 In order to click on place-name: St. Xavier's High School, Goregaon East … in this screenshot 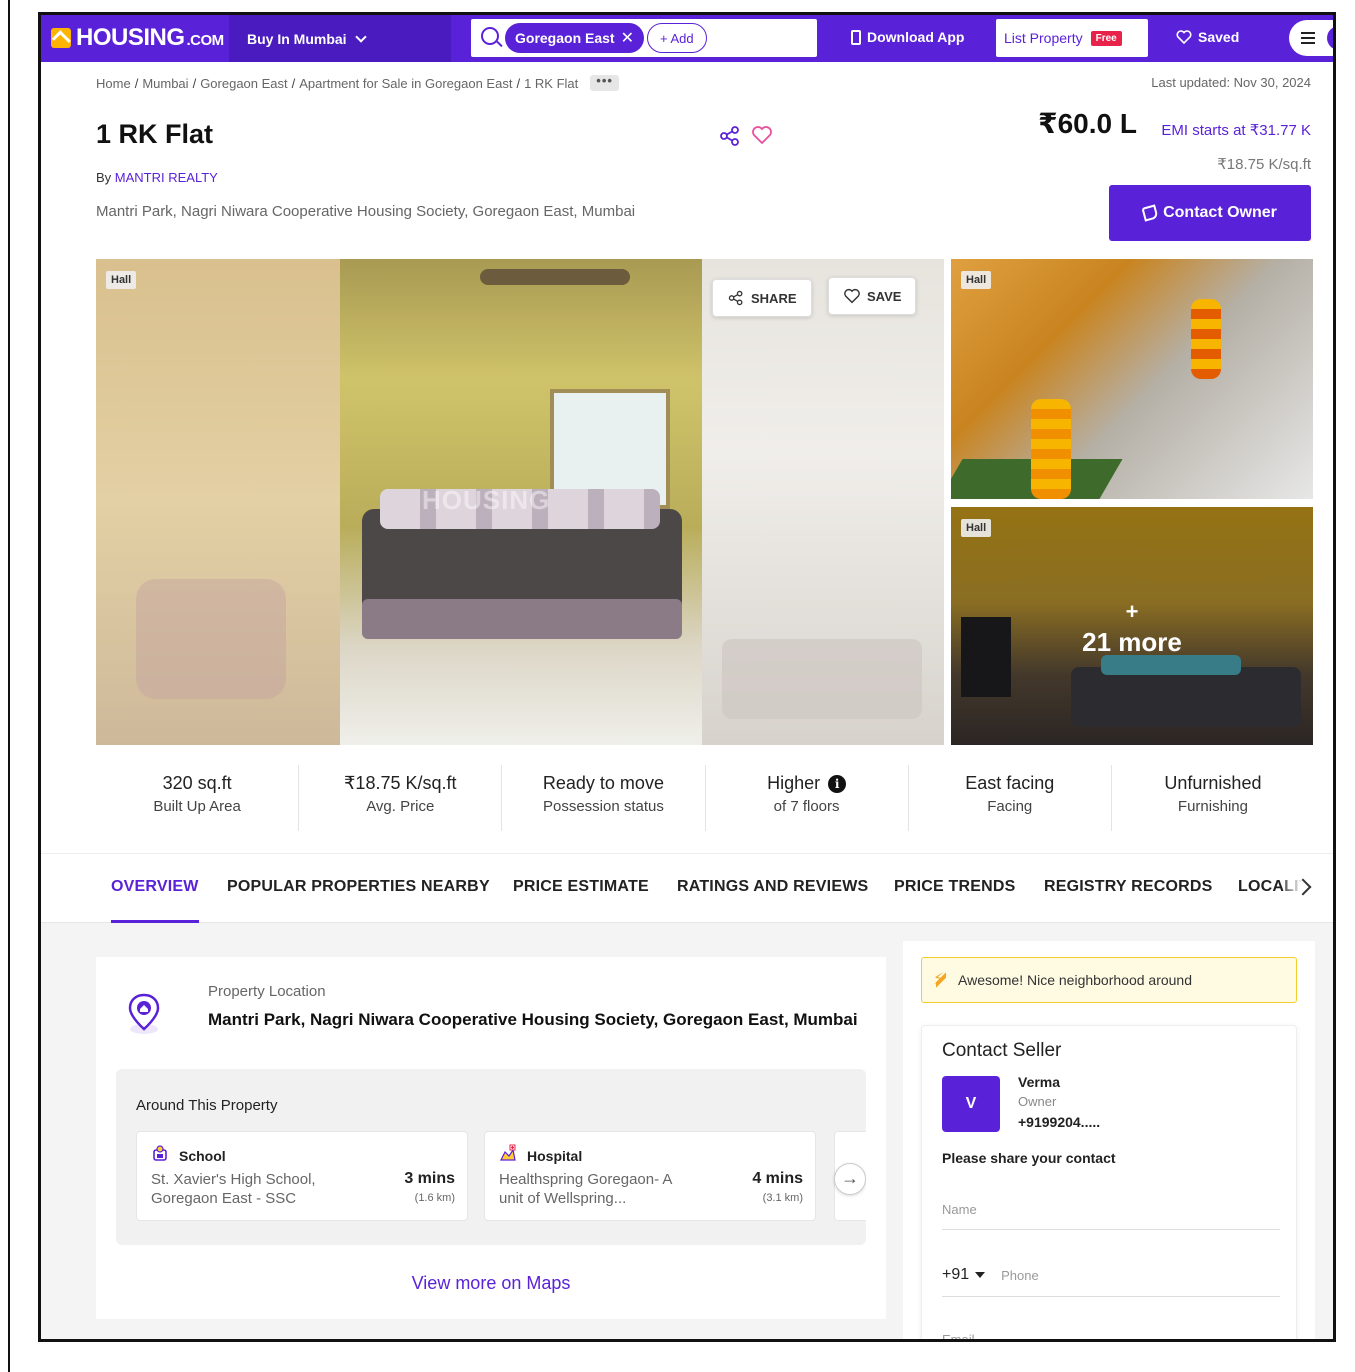, I will do `click(233, 1189)`.